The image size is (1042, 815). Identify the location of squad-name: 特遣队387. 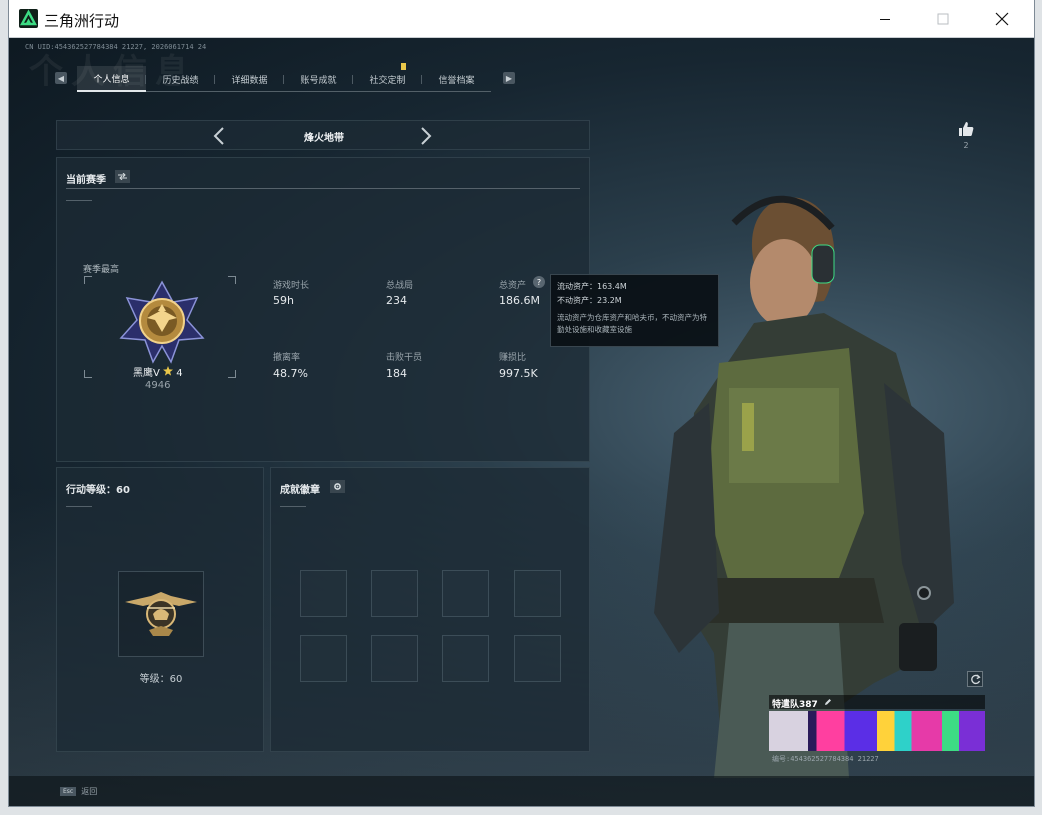
(795, 705).